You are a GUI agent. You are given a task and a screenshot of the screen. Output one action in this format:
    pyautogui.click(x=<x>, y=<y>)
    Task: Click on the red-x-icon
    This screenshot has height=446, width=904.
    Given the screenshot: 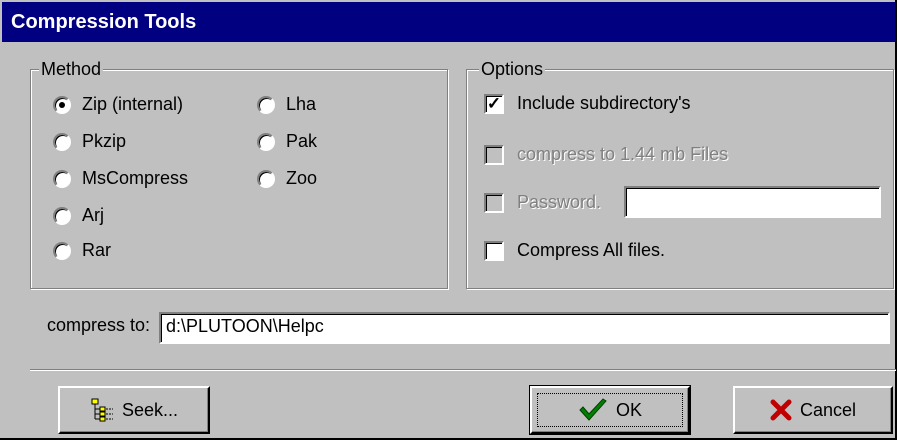 What is the action you would take?
    pyautogui.click(x=781, y=410)
    